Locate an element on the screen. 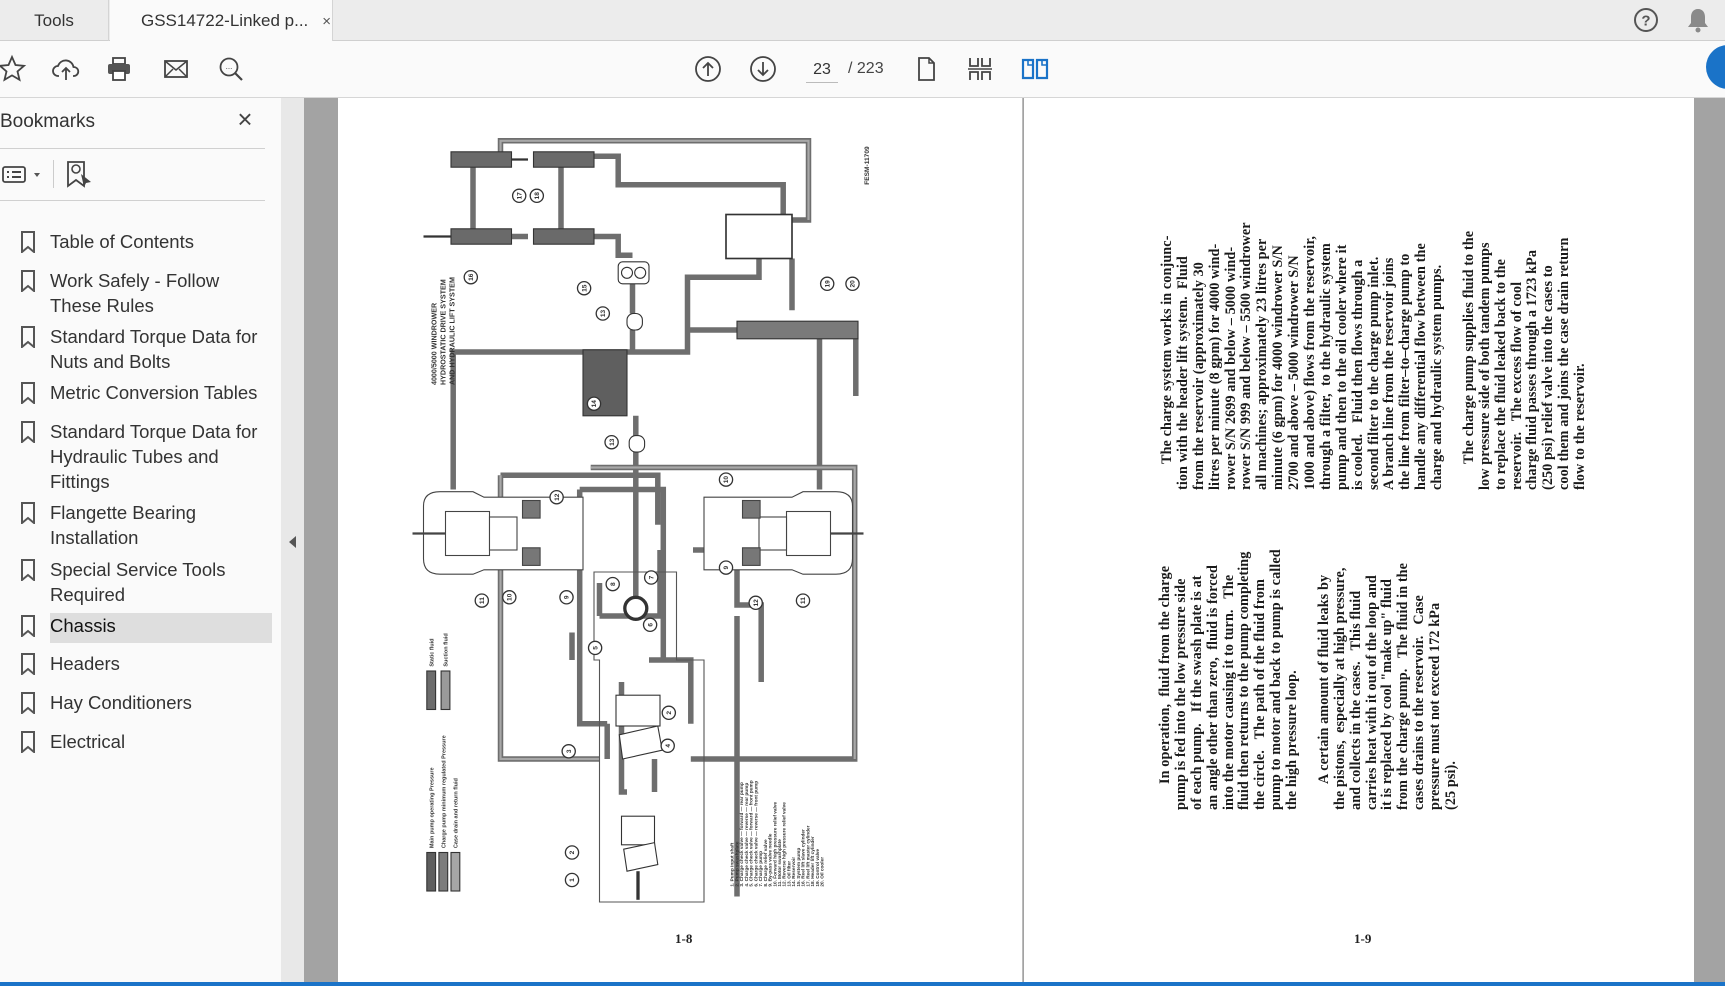 This screenshot has height=986, width=1725. bookmark-label: Flangette Bearing Installation is located at coordinates (123, 525).